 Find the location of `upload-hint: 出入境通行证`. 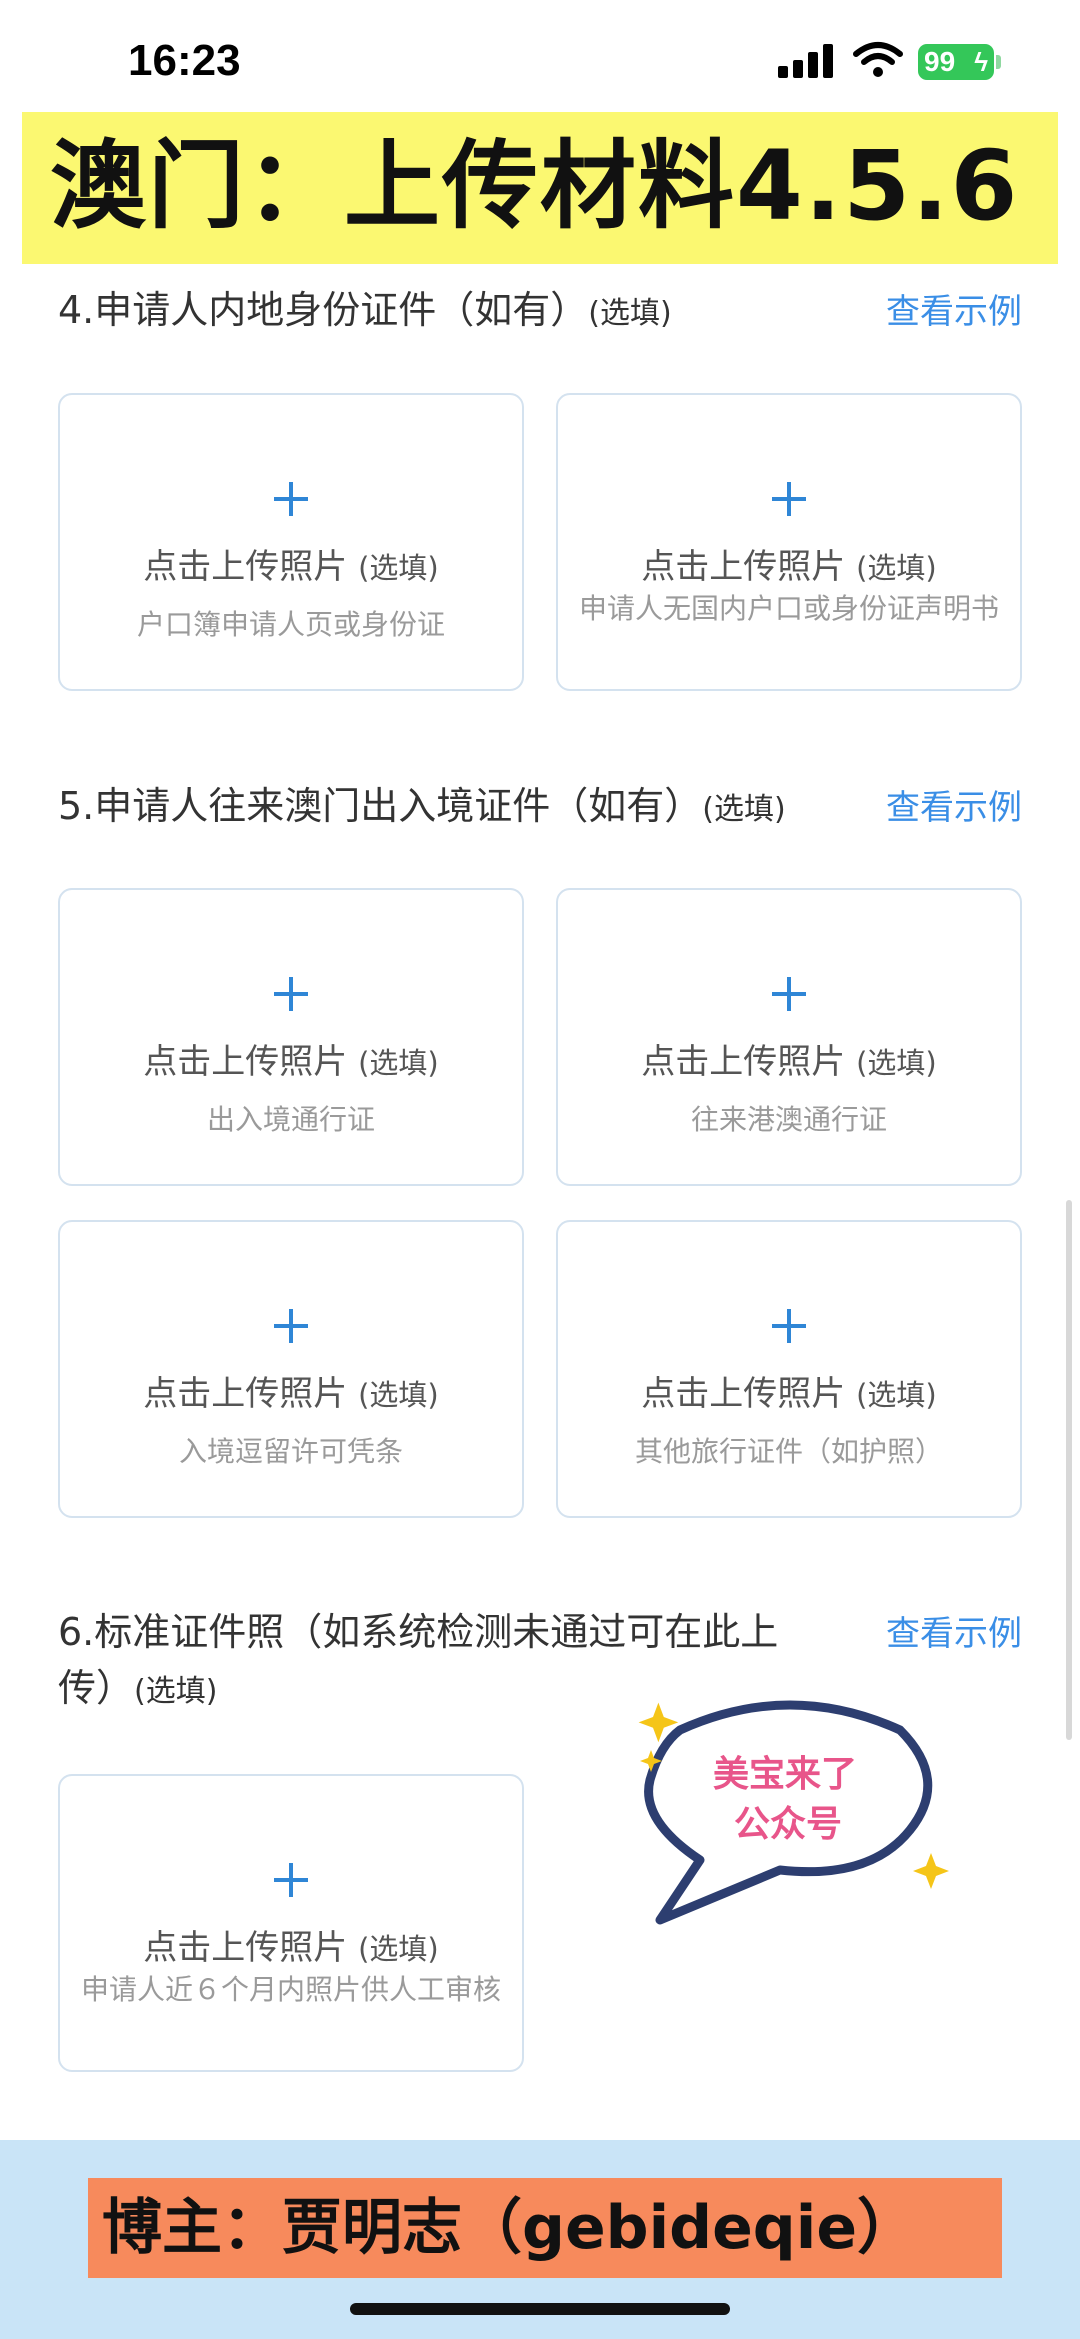

upload-hint: 出入境通行证 is located at coordinates (290, 1119).